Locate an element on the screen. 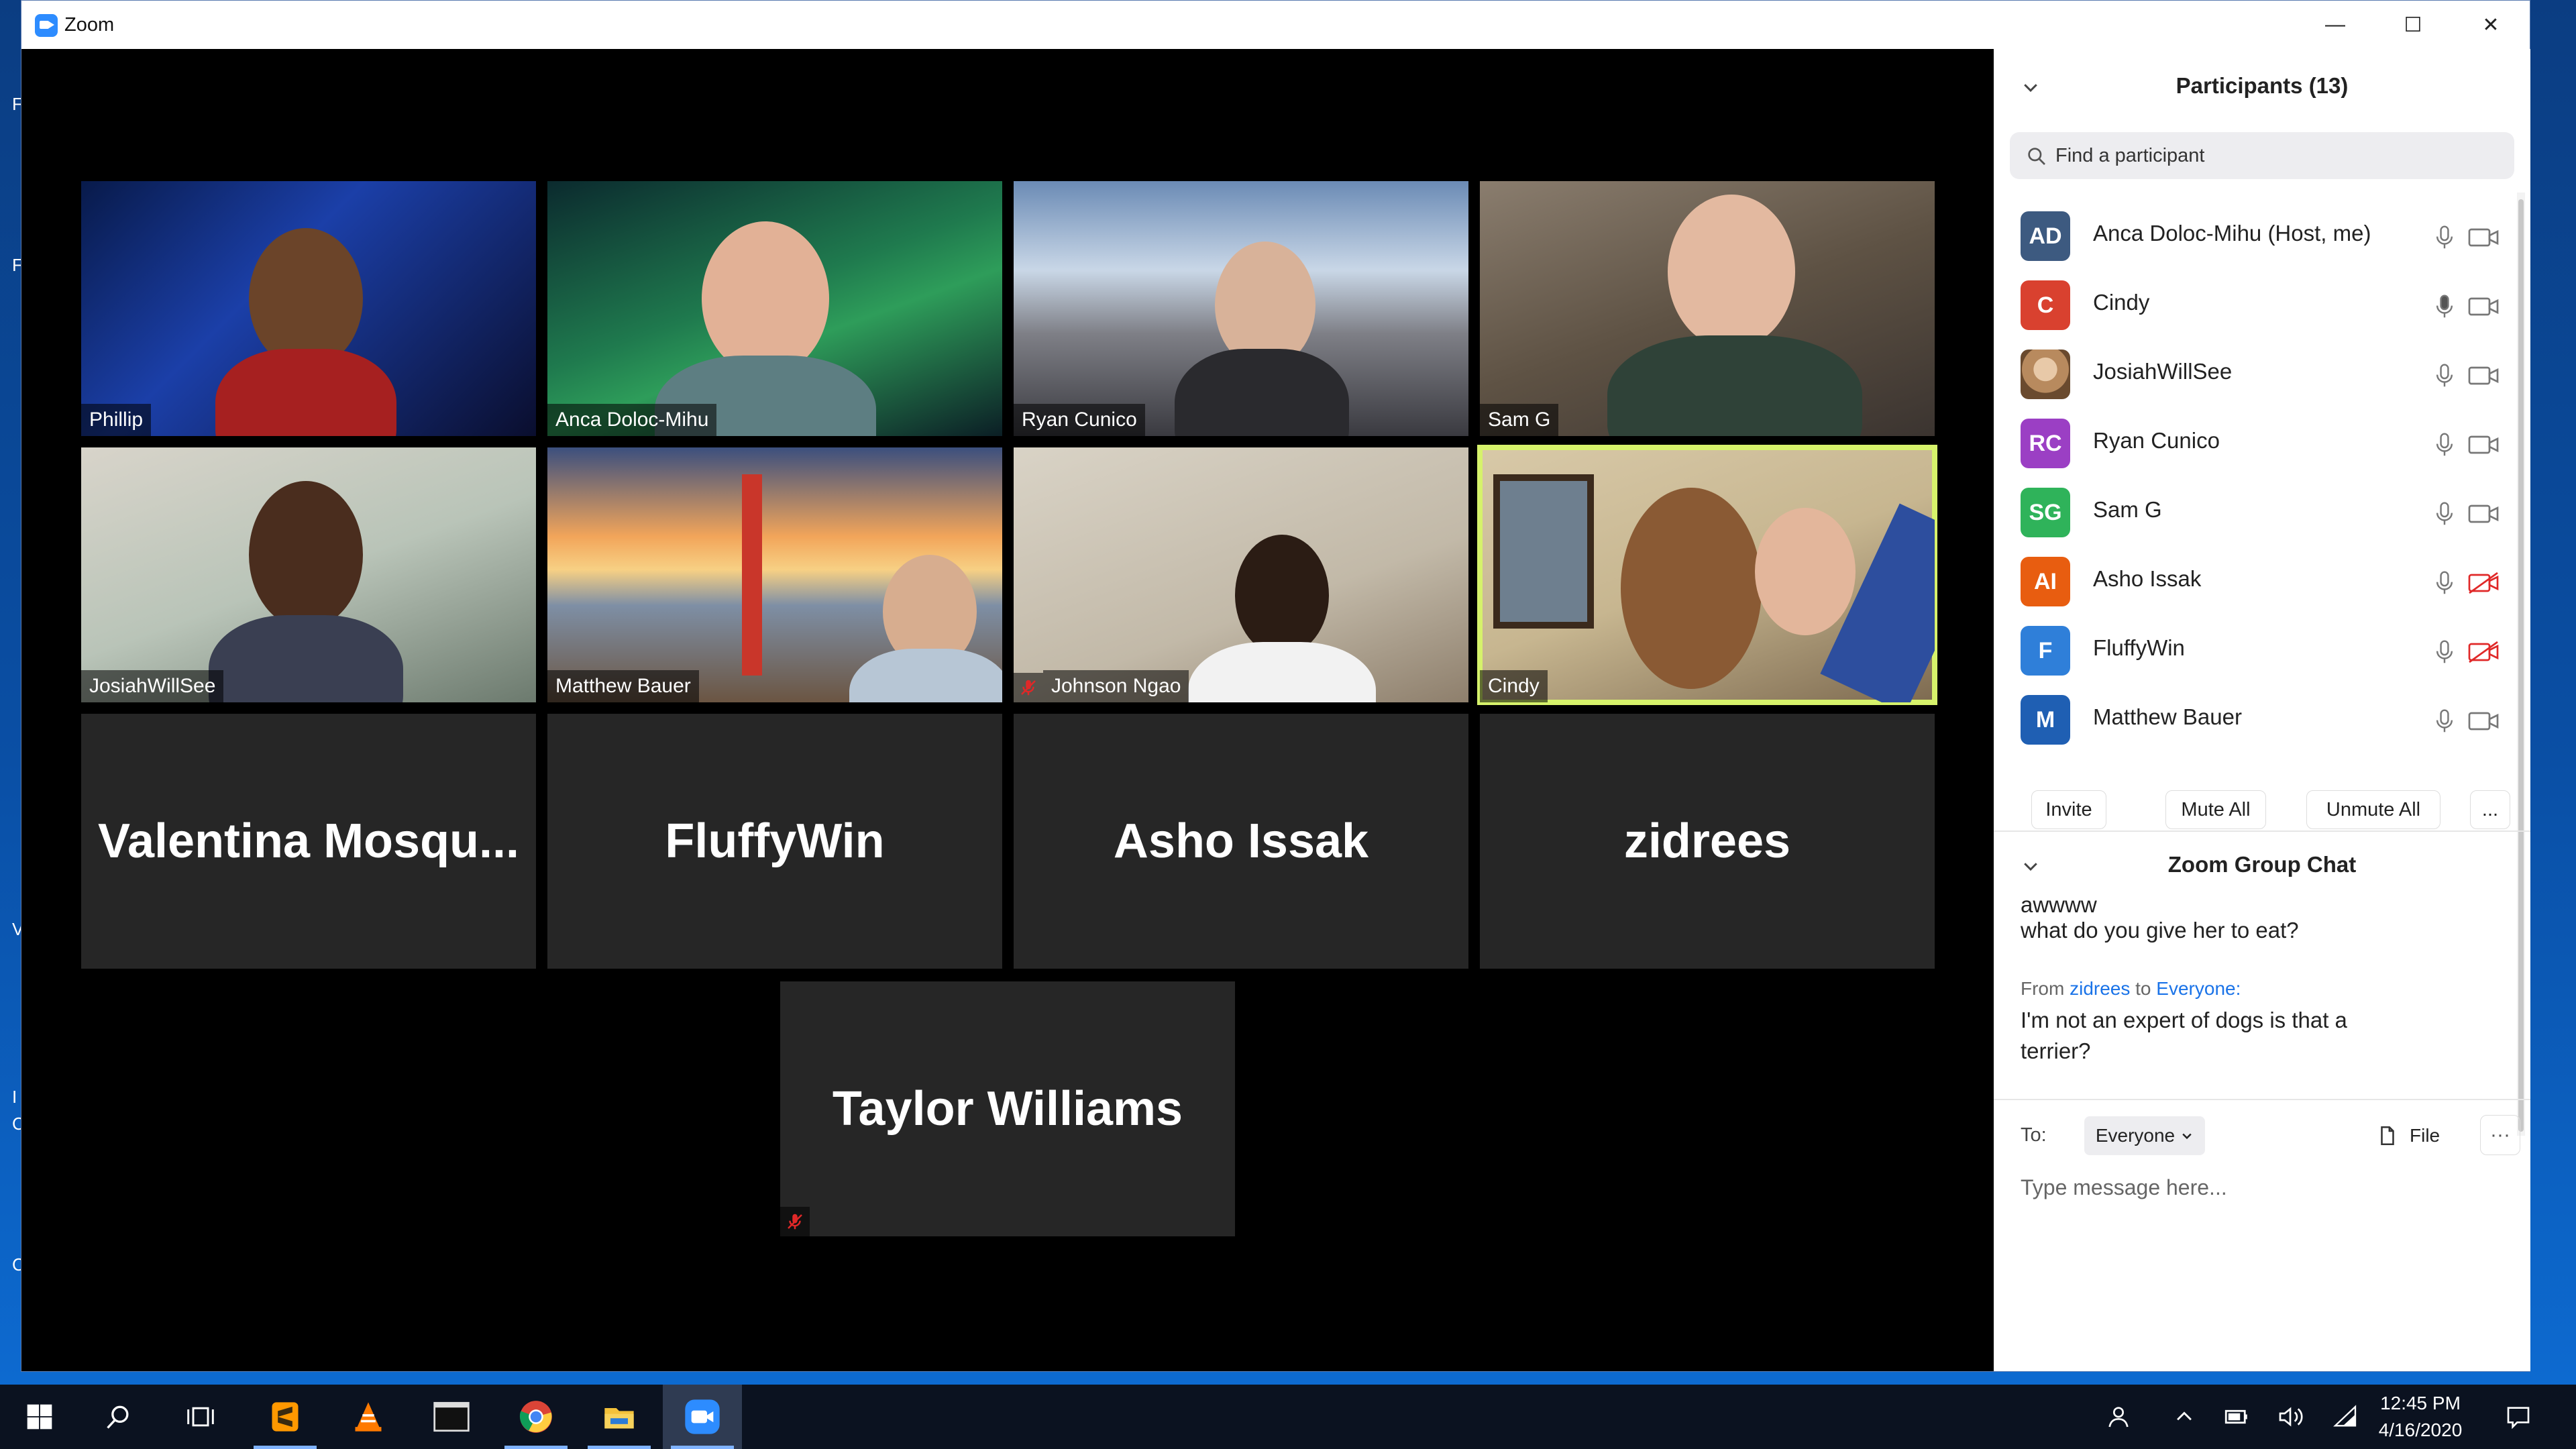 This screenshot has width=2576, height=1449. video-tile: JosiahWillSee is located at coordinates (308, 574).